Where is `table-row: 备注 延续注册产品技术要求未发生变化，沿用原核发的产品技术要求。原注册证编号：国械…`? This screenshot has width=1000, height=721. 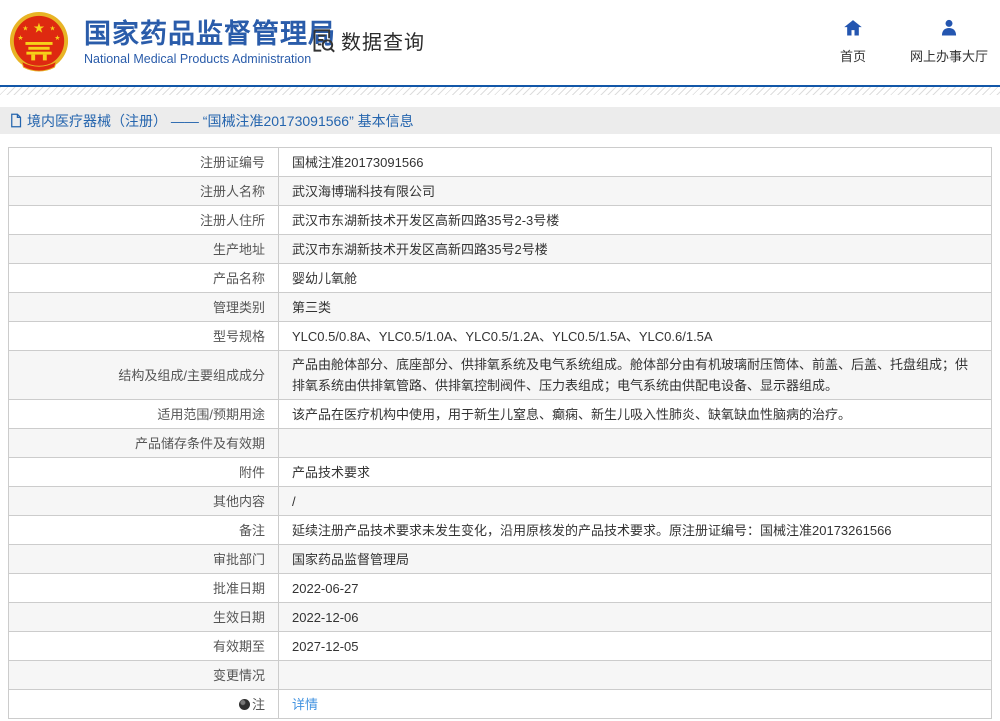 table-row: 备注 延续注册产品技术要求未发生变化，沿用原核发的产品技术要求。原注册证编号：国械… is located at coordinates (500, 530).